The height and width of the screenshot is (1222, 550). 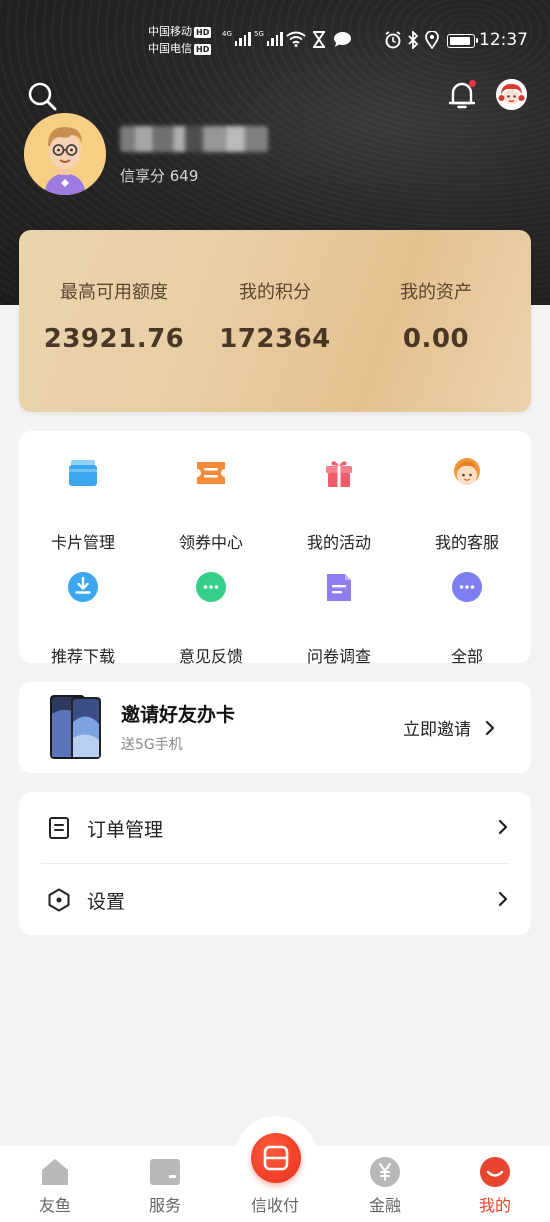 I want to click on user-avatar-icon, so click(x=65, y=154).